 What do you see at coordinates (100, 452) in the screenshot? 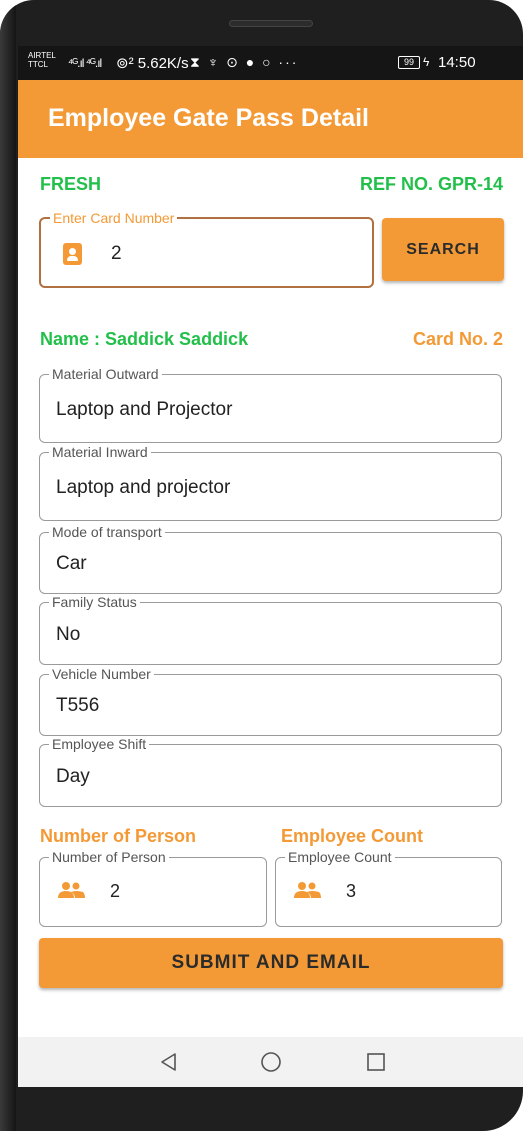
I see `material-inward-label: Material Inward` at bounding box center [100, 452].